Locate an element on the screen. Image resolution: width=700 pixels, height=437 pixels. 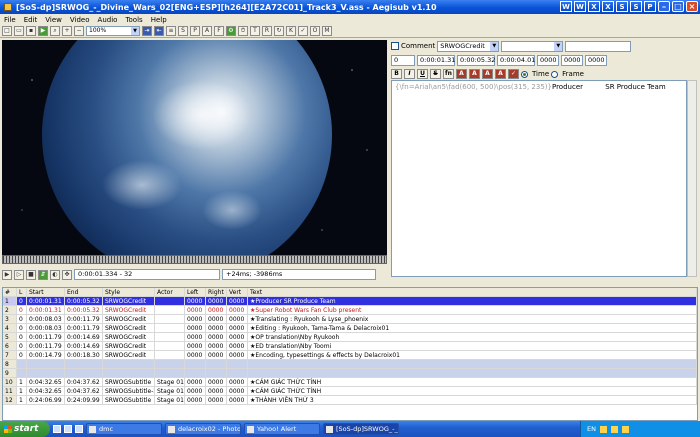
italic-button: I is located at coordinates (409, 74).